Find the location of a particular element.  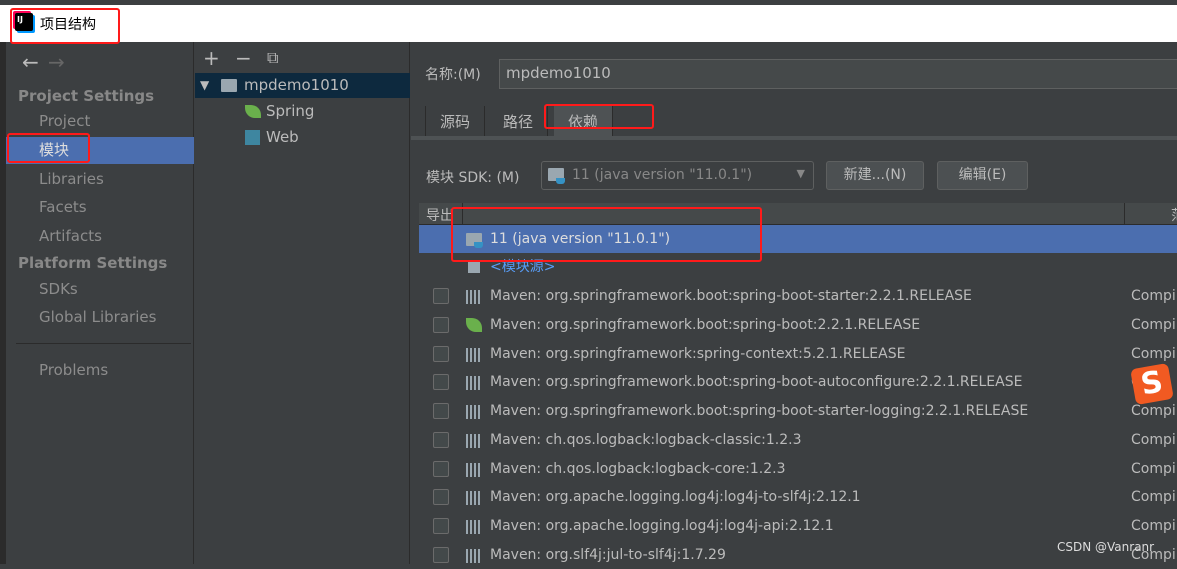

sidebar-item-global-libraries: Global Libraries is located at coordinates (100, 317).